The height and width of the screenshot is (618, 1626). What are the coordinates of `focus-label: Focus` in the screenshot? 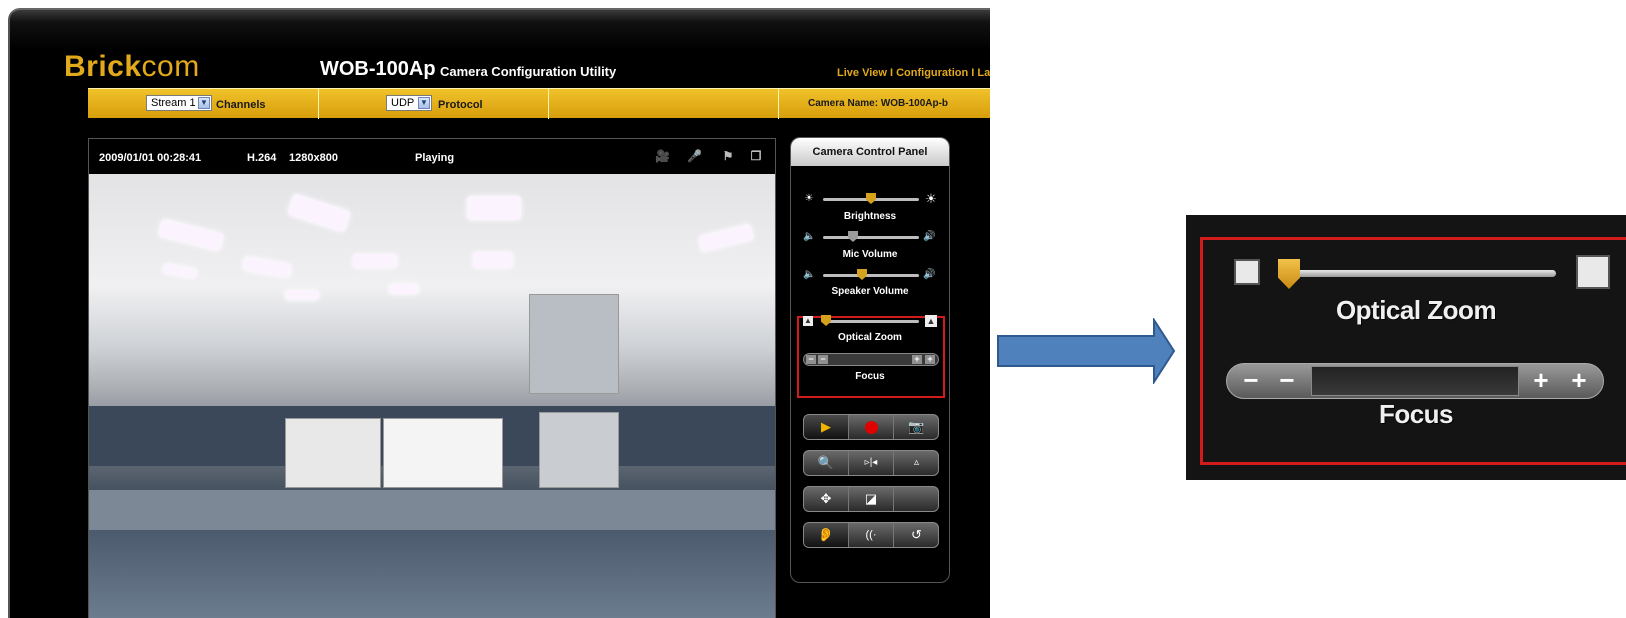 It's located at (870, 376).